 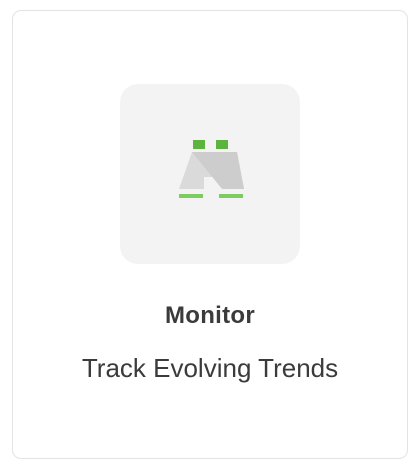 What do you see at coordinates (210, 315) in the screenshot?
I see `card-title: Monitor` at bounding box center [210, 315].